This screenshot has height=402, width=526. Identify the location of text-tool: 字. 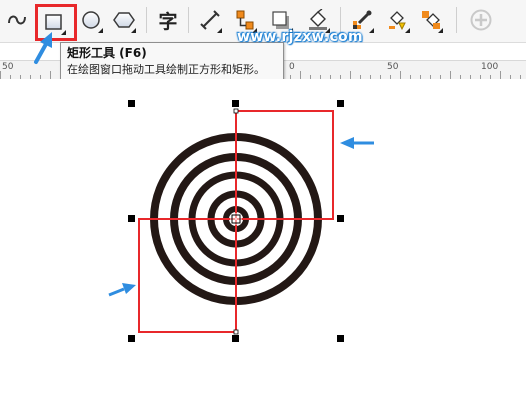
(168, 20).